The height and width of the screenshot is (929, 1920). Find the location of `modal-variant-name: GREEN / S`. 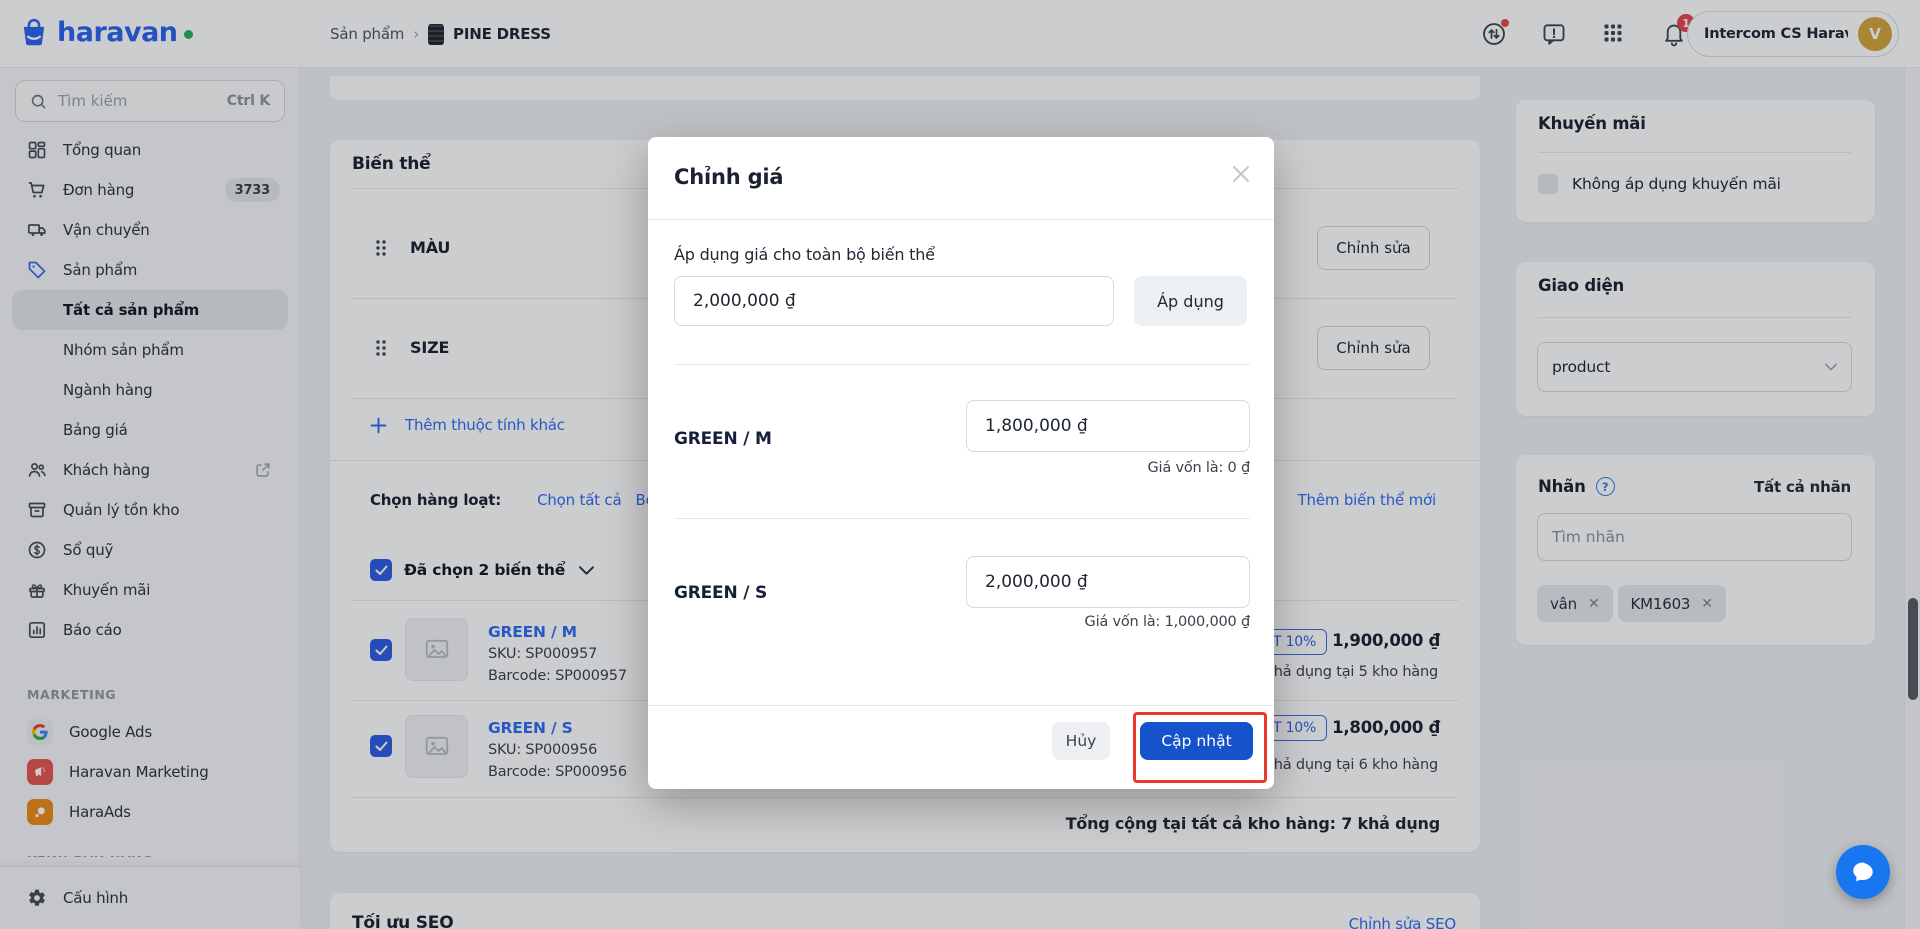

modal-variant-name: GREEN / S is located at coordinates (720, 593).